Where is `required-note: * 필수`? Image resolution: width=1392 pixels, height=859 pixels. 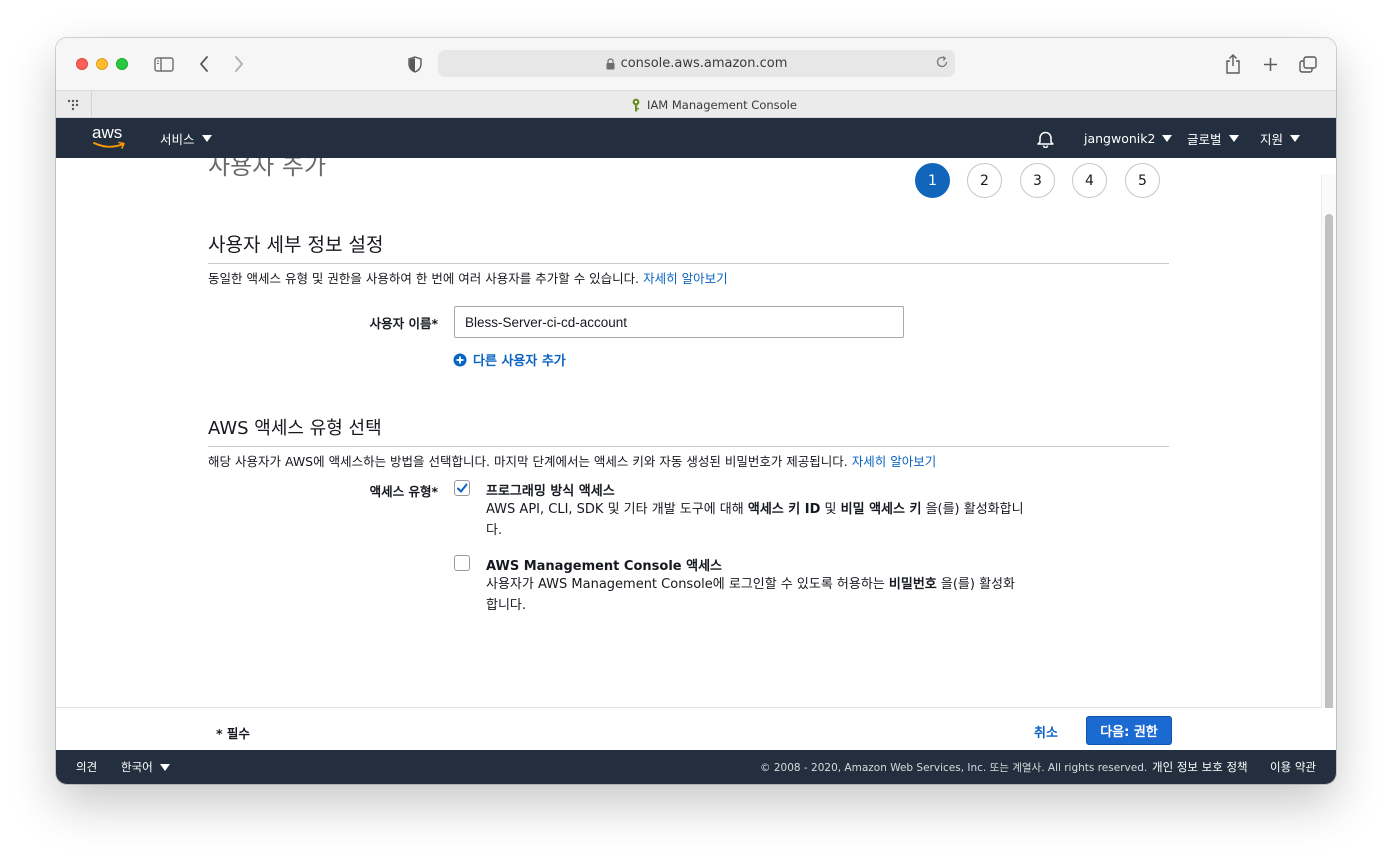 required-note: * 필수 is located at coordinates (233, 733).